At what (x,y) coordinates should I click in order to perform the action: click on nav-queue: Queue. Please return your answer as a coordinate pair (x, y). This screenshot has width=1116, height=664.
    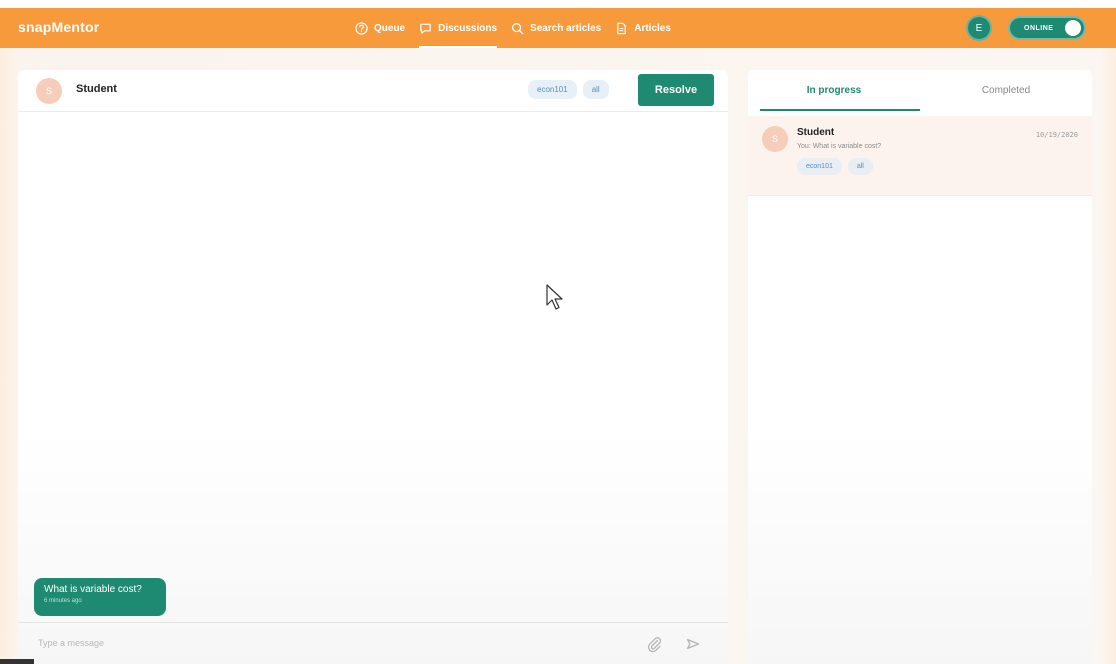
    Looking at the image, I should click on (380, 28).